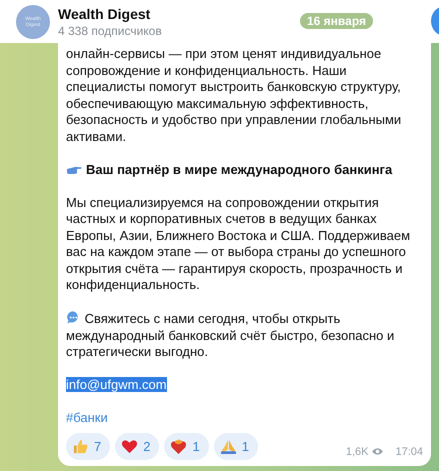  What do you see at coordinates (129, 446) in the screenshot?
I see `heart-icon` at bounding box center [129, 446].